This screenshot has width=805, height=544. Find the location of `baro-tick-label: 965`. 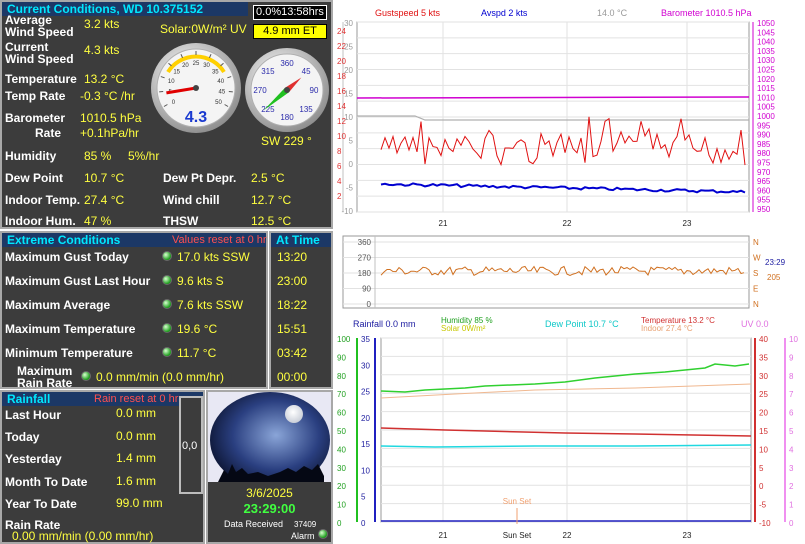

baro-tick-label: 965 is located at coordinates (764, 181).